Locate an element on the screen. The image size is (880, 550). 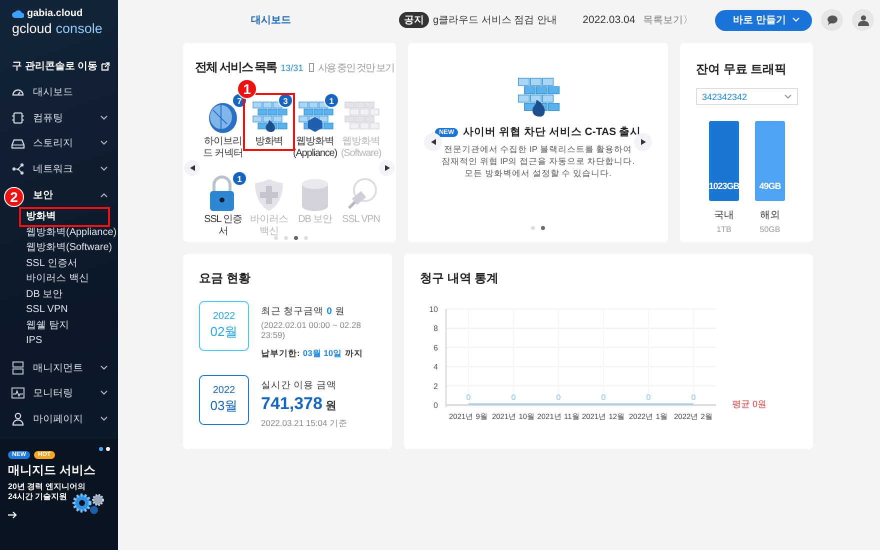
promo-title: 매니지드 서비스 is located at coordinates (52, 470).